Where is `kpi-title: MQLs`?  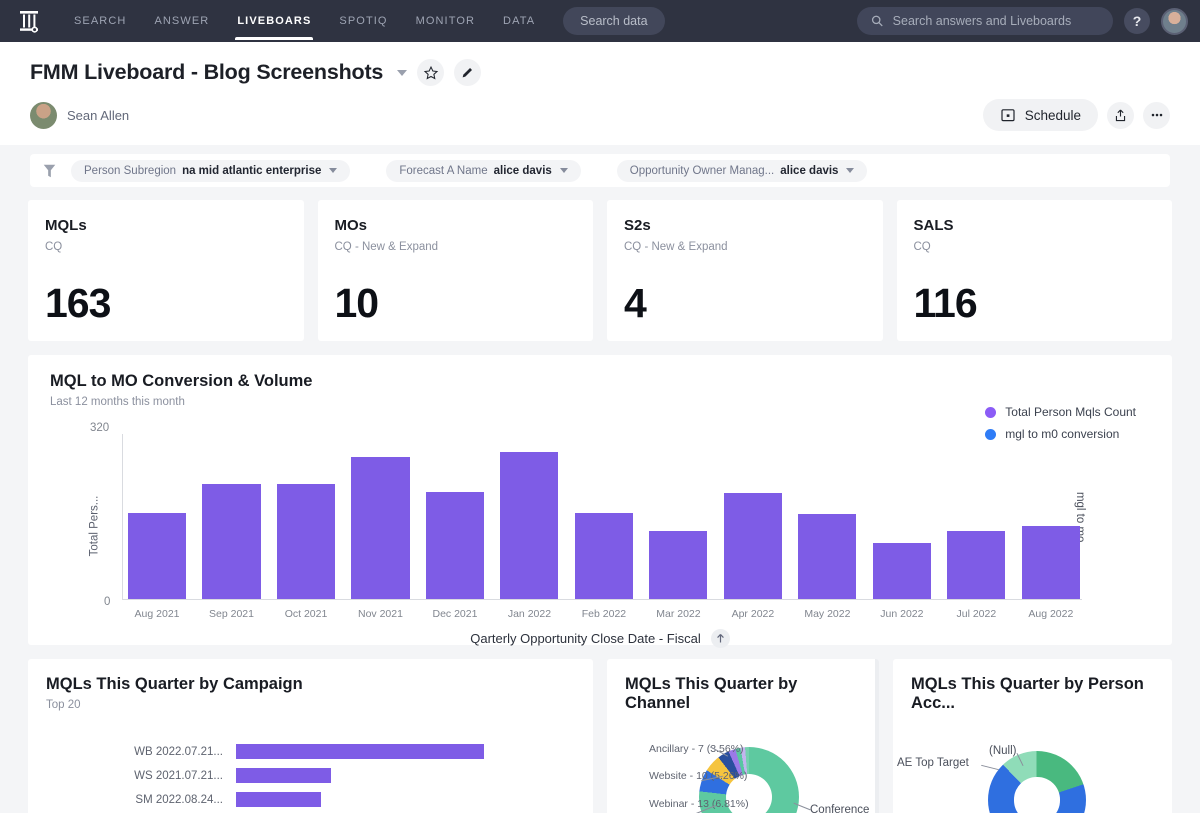 kpi-title: MQLs is located at coordinates (66, 225).